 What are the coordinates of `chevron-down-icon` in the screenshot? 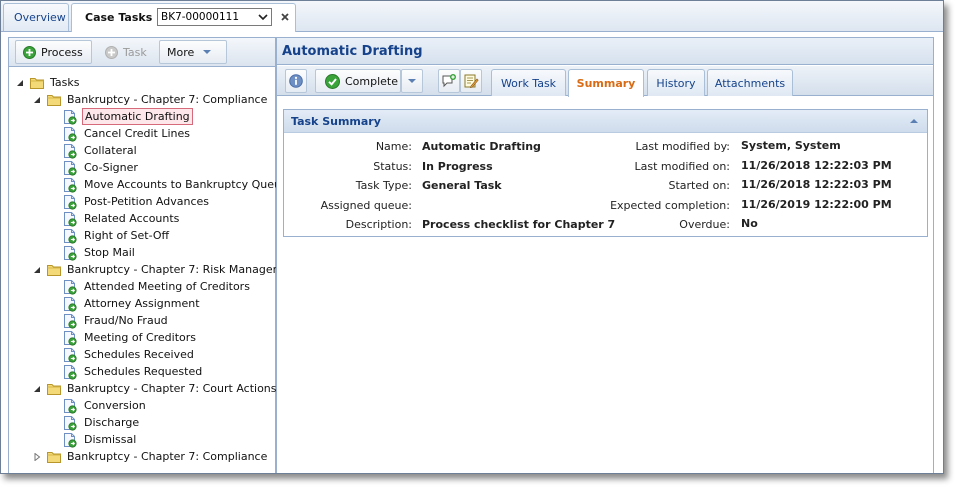 It's located at (412, 81).